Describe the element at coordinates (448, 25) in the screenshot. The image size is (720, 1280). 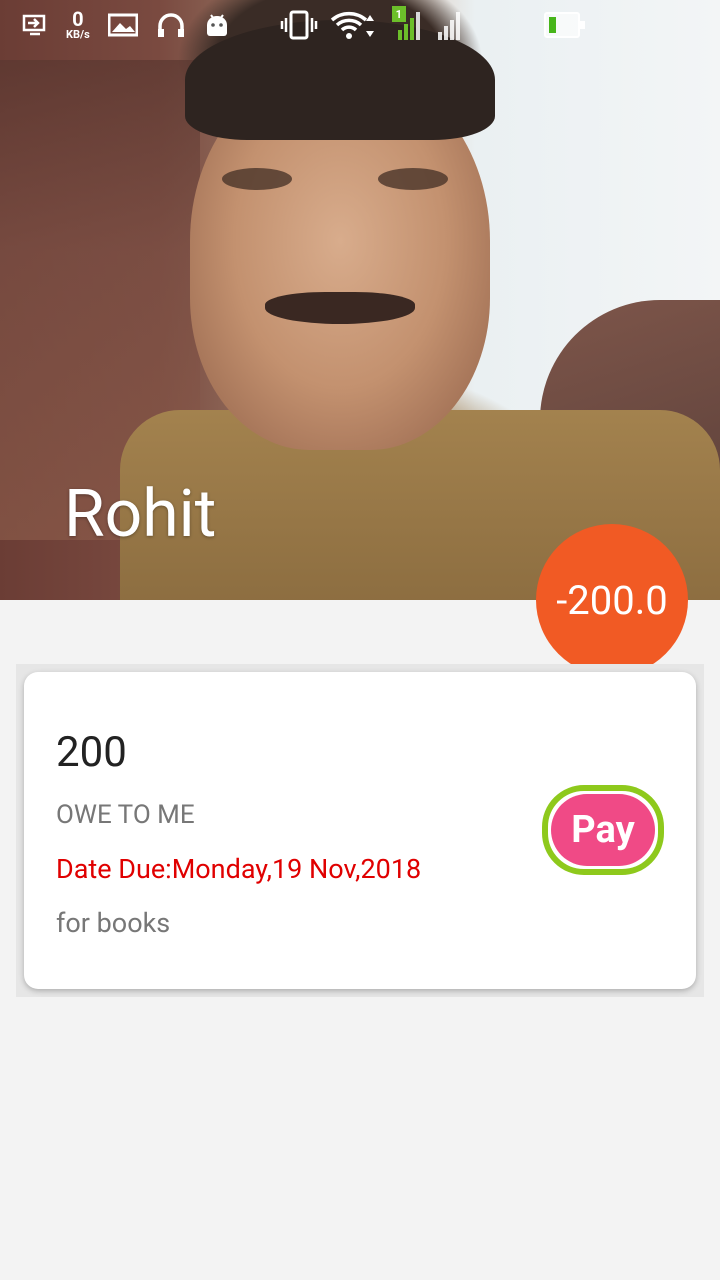
I see `signal-sim2-icon` at that location.